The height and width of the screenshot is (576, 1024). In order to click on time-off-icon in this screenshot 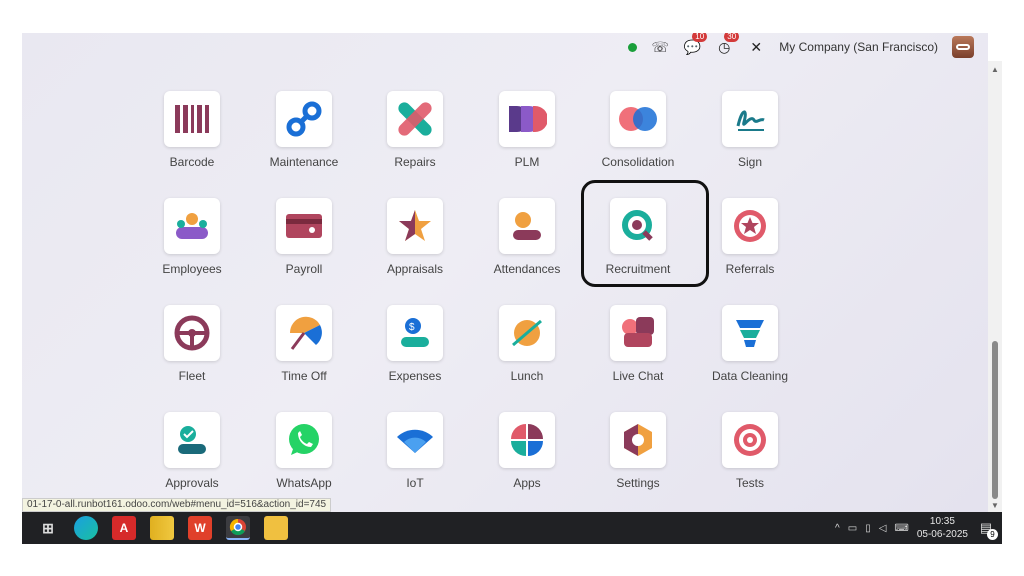, I will do `click(304, 333)`.